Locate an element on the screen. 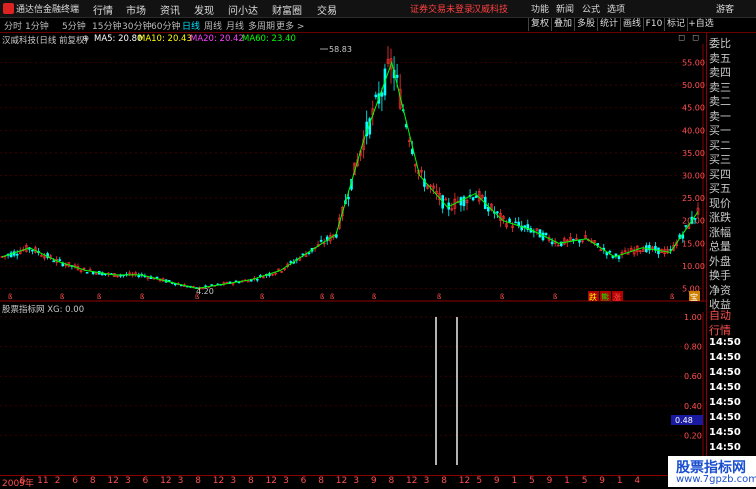 Image resolution: width=756 pixels, height=489 pixels. biaoji-button: 标记 is located at coordinates (675, 24).